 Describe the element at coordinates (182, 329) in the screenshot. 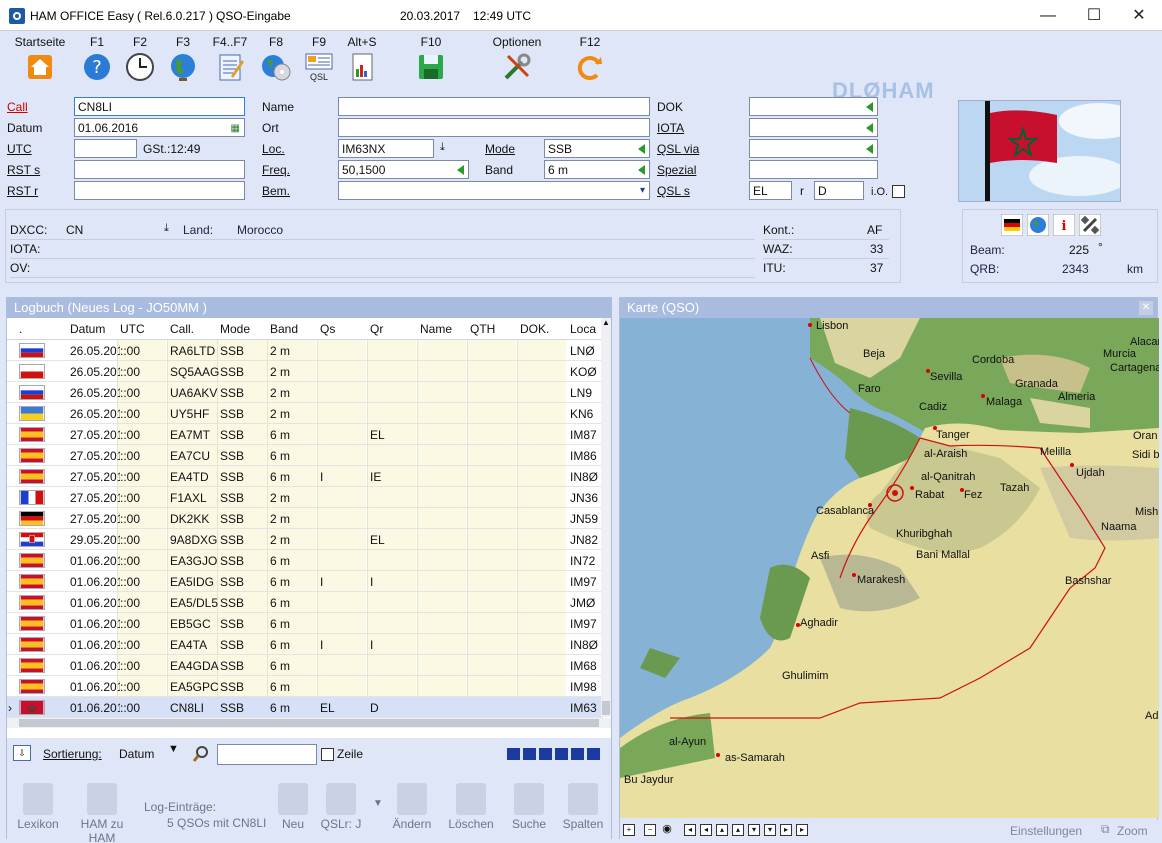

I see `column-header: Call.` at that location.